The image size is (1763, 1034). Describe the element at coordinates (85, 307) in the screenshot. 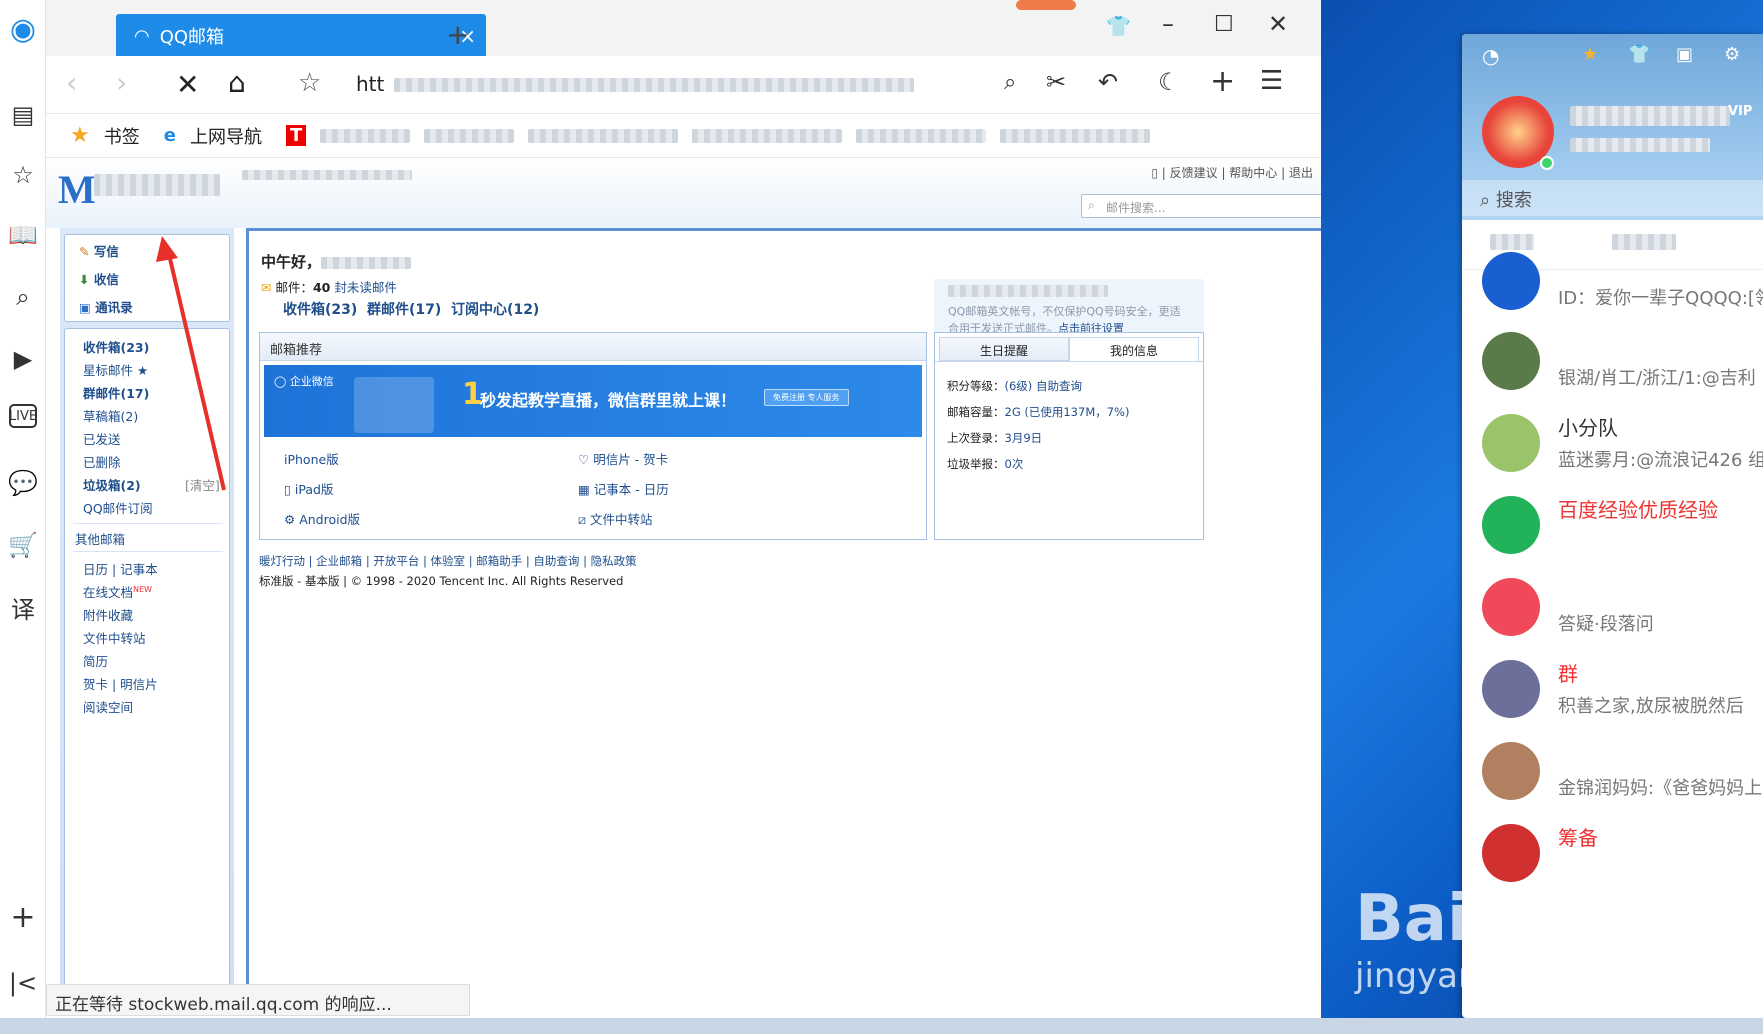

I see `contacts-icon: ▣` at that location.